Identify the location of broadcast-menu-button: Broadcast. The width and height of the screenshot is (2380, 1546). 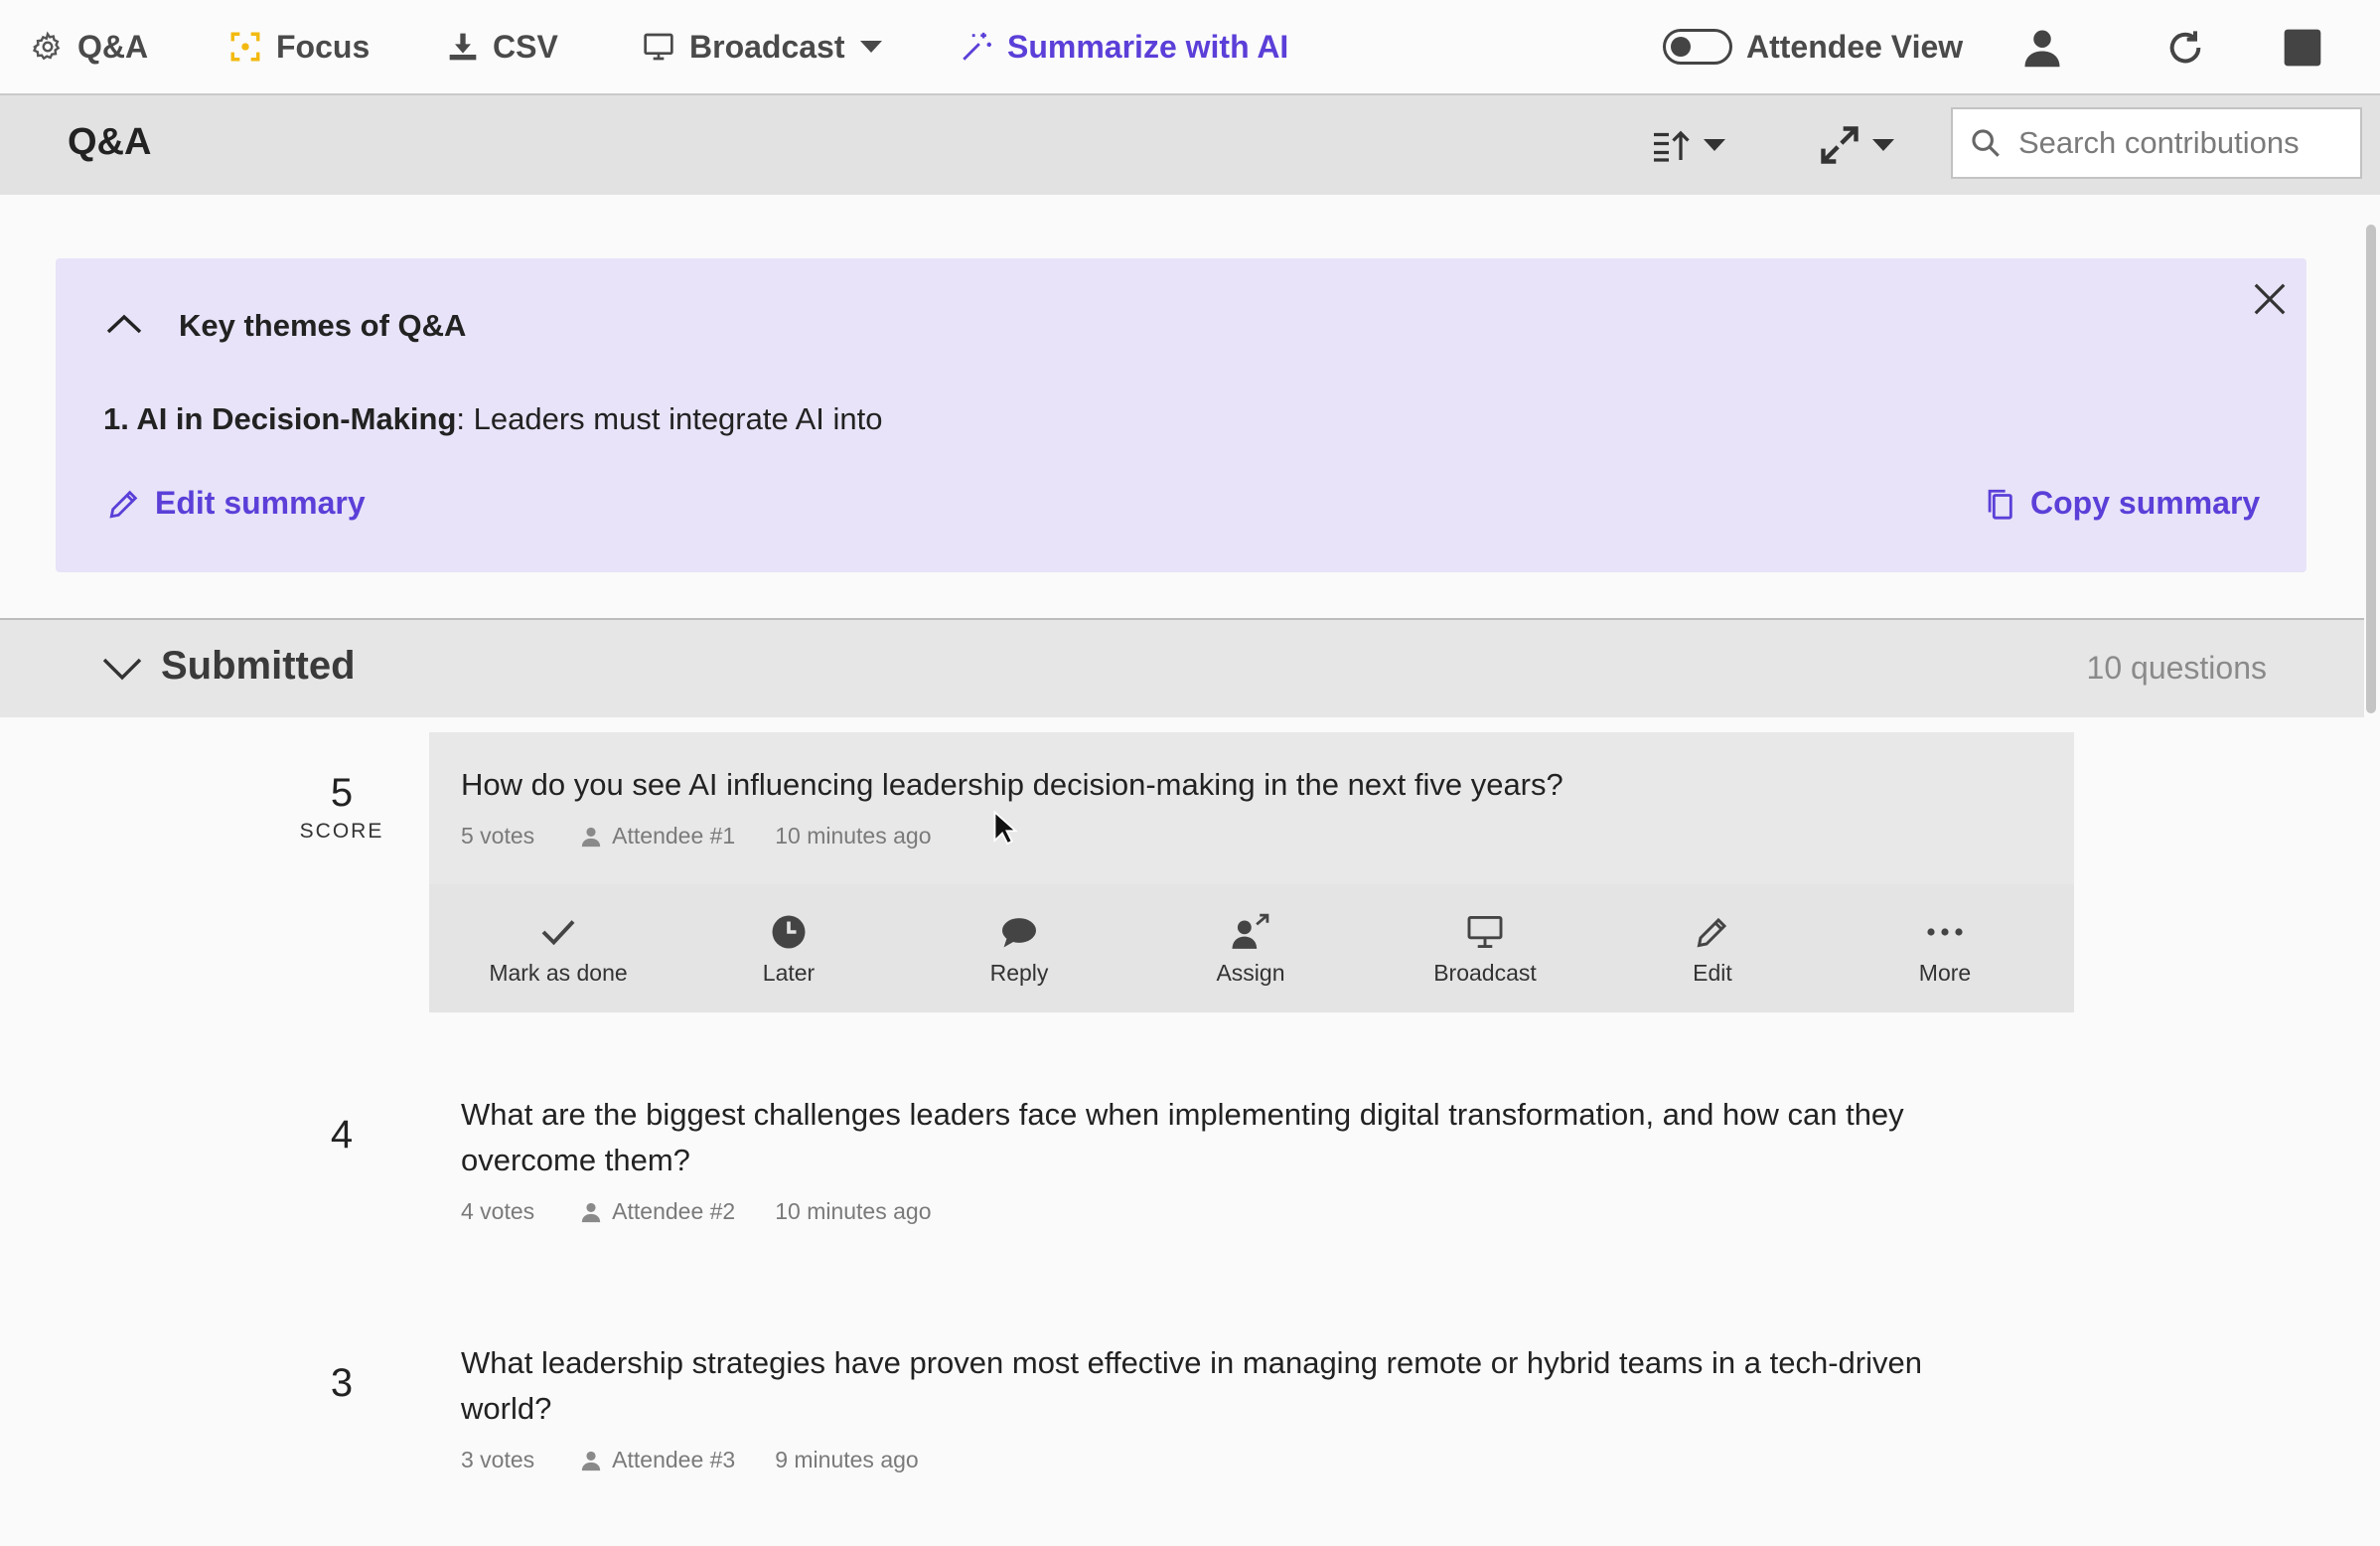
(762, 47).